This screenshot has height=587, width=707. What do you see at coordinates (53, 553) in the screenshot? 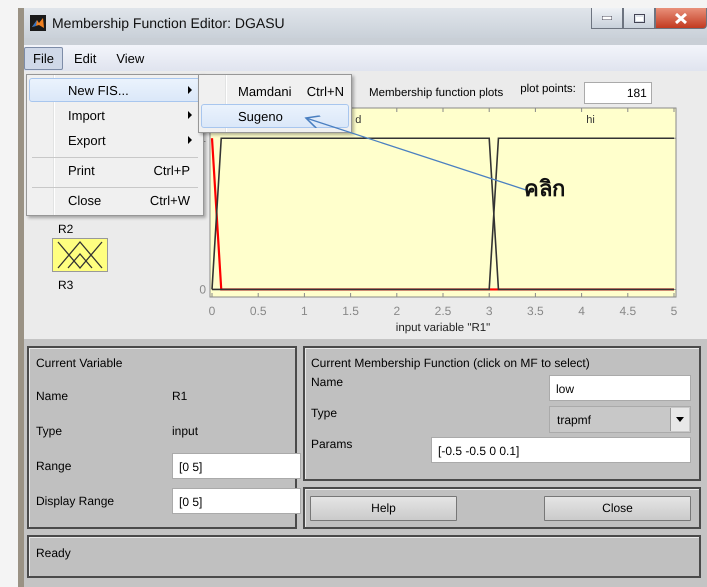
I see `status-text: Ready` at bounding box center [53, 553].